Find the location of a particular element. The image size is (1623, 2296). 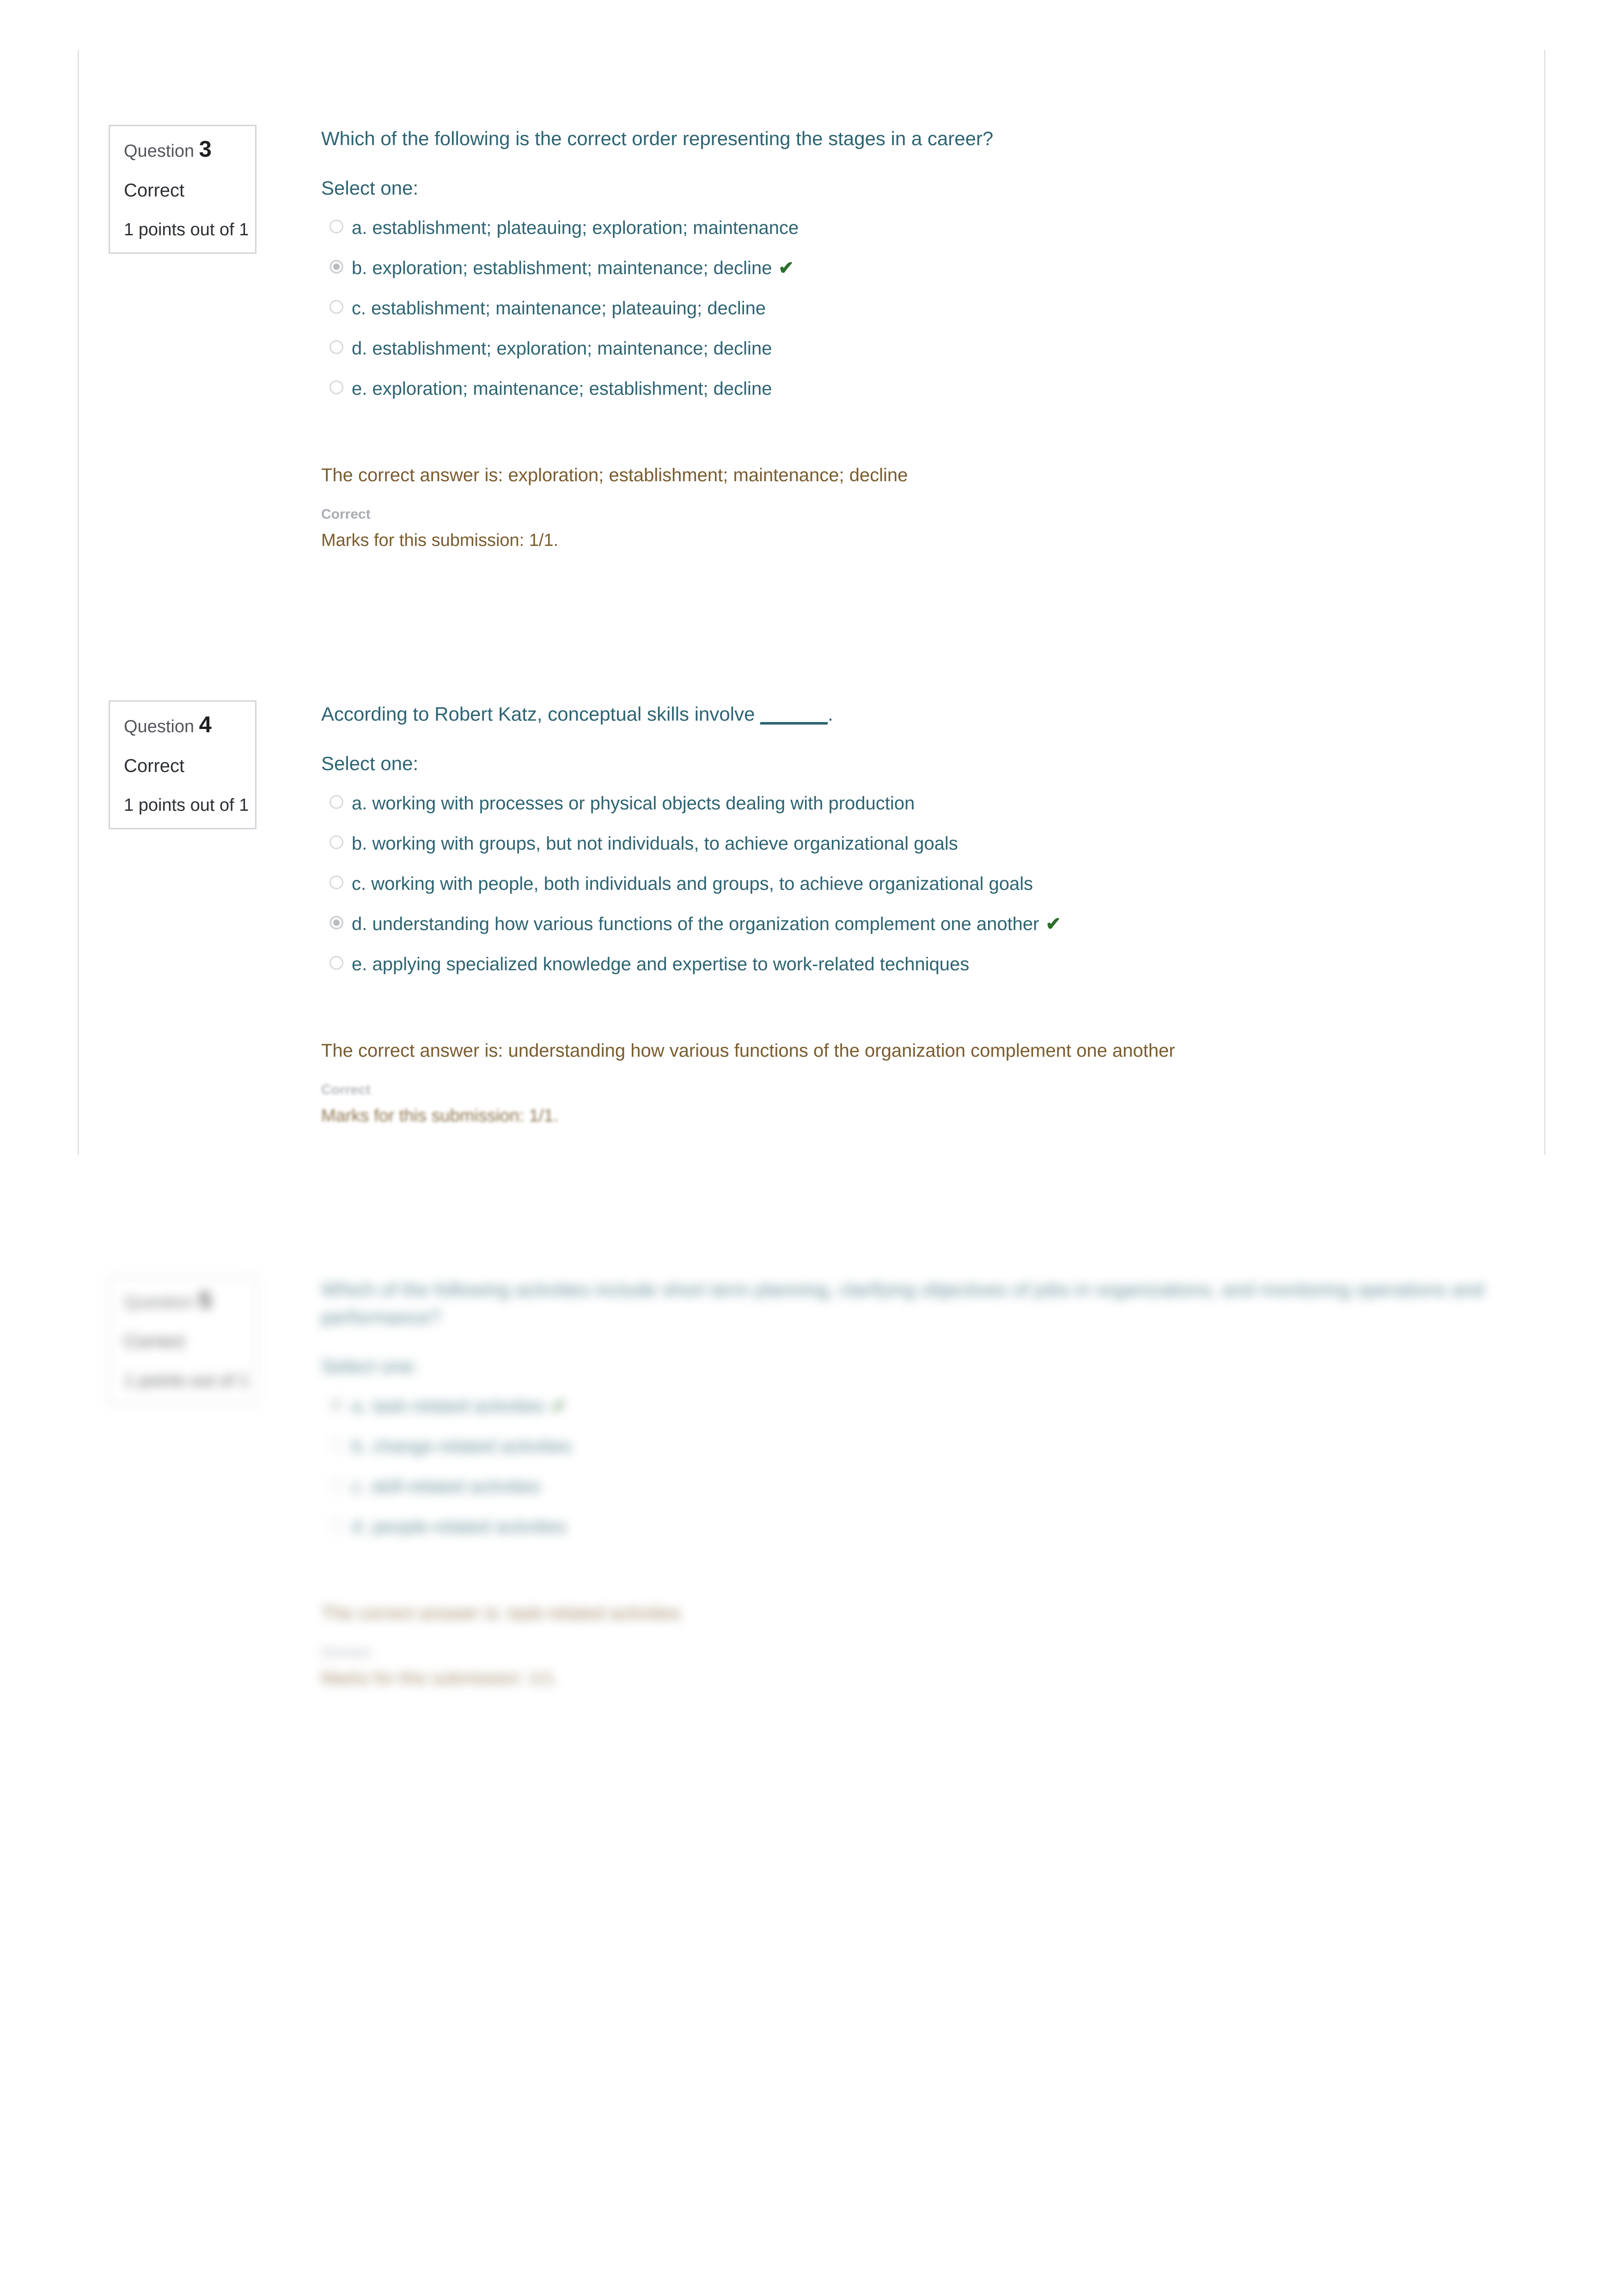

question-info-box-5: Question 5 Correct 1 points out of 1 is located at coordinates (183, 1340).